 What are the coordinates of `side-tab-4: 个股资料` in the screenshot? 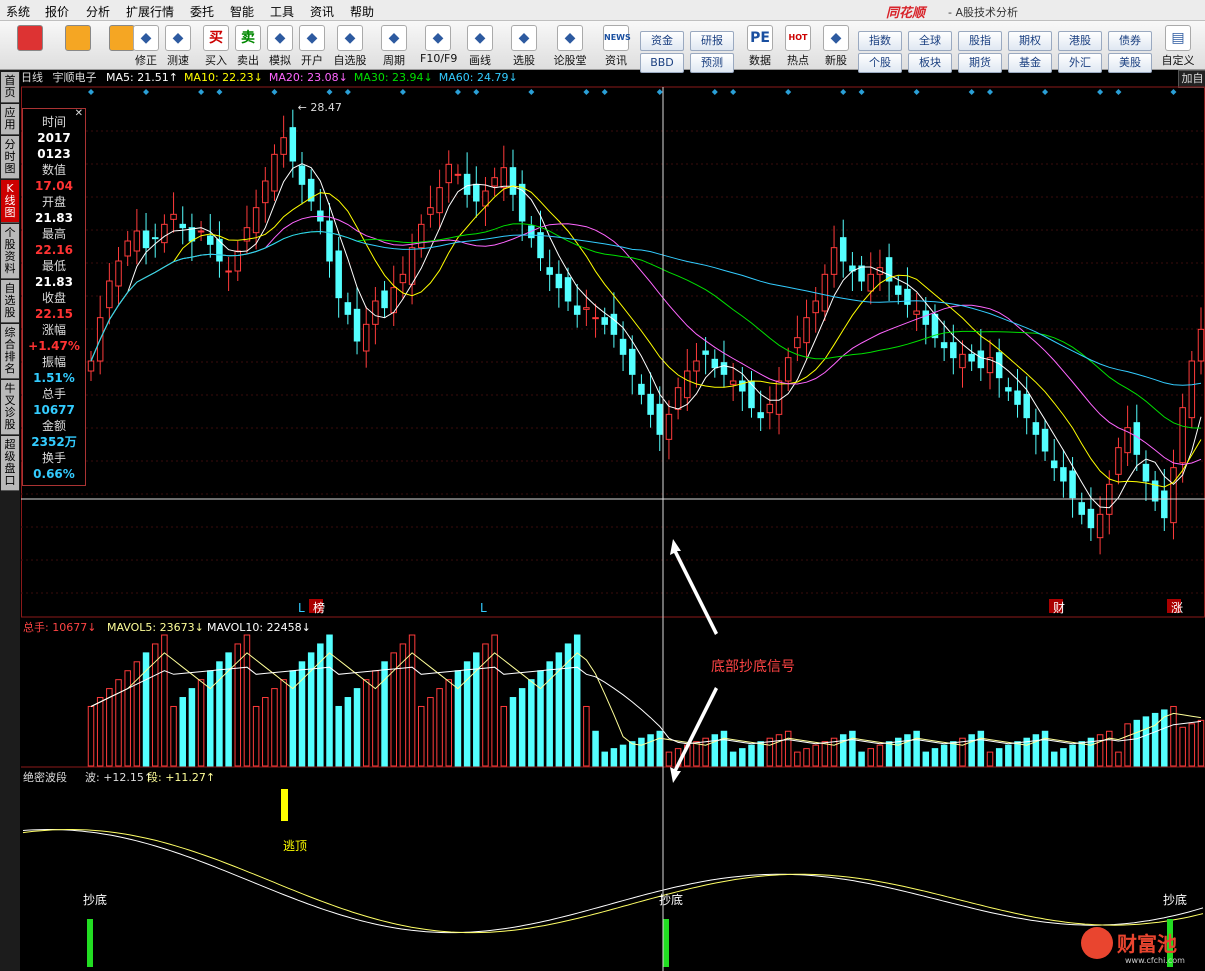 It's located at (10, 251).